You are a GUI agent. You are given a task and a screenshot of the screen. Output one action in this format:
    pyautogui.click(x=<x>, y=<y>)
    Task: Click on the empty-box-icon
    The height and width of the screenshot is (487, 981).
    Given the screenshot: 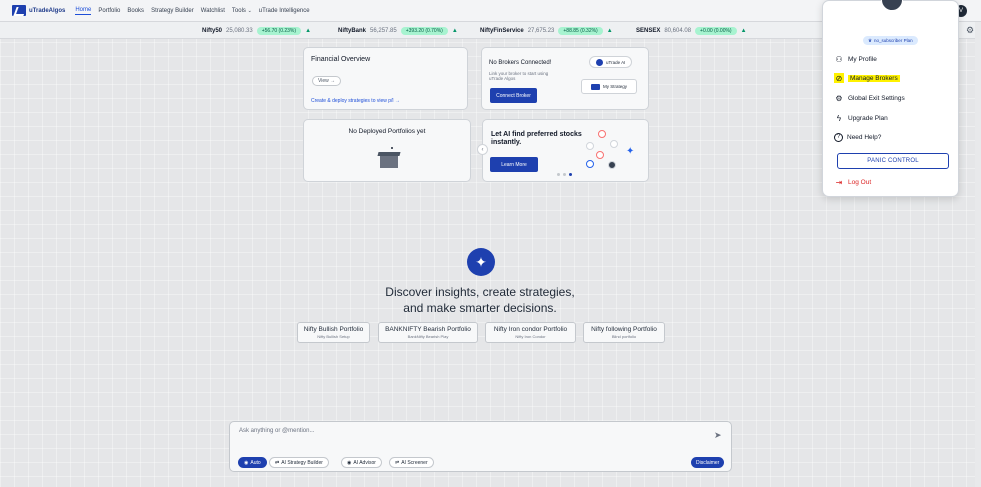 What is the action you would take?
    pyautogui.click(x=389, y=159)
    